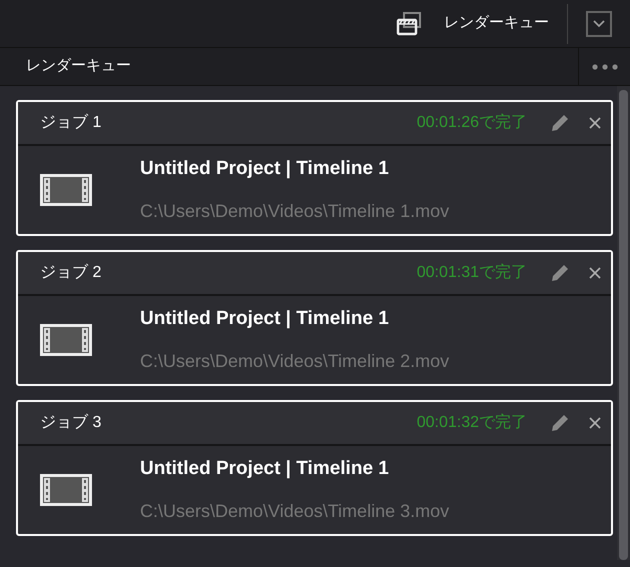 This screenshot has width=630, height=567. I want to click on job-status: 00:01:32で完了, so click(471, 422).